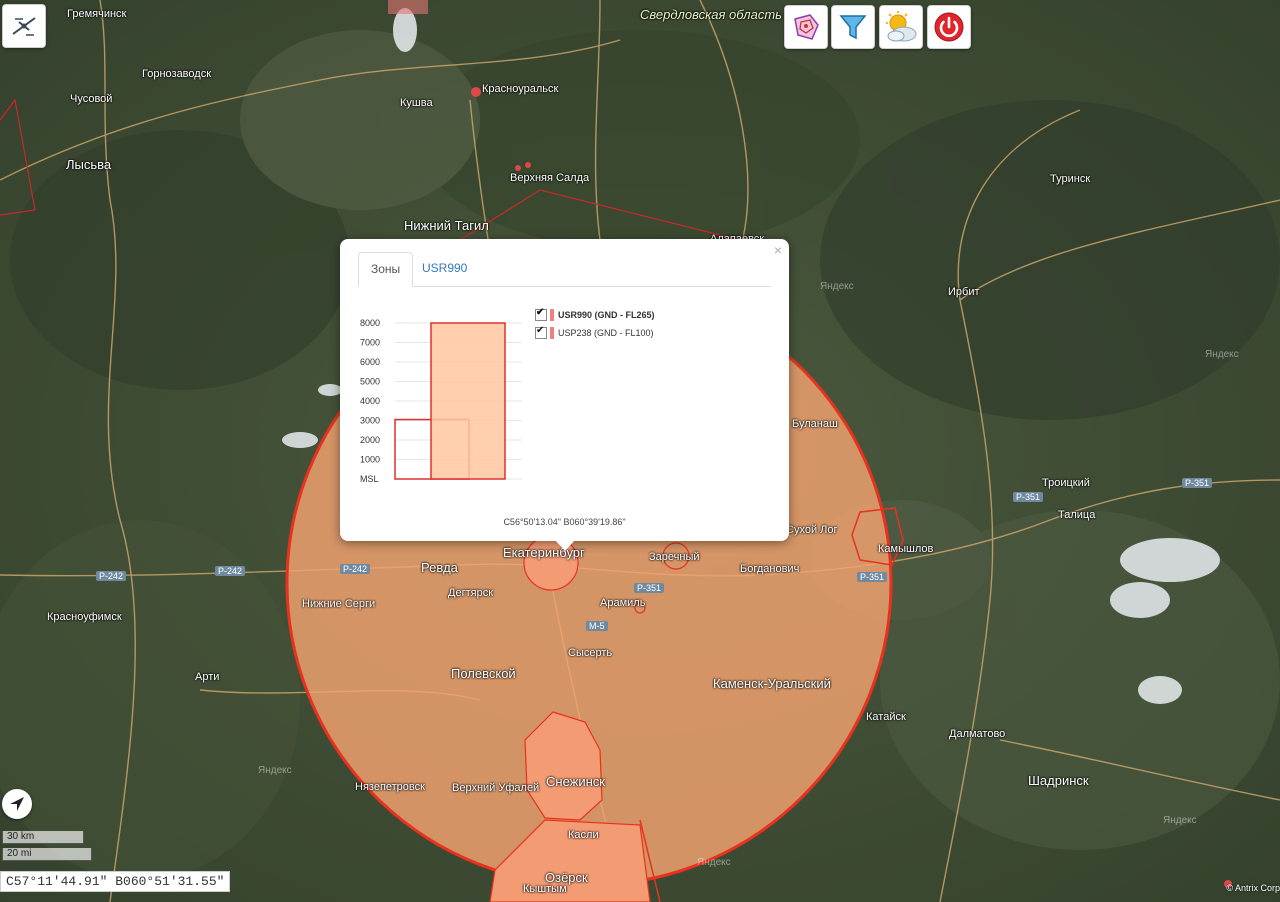  What do you see at coordinates (47, 854) in the screenshot?
I see `scale-imperial: 20 mi` at bounding box center [47, 854].